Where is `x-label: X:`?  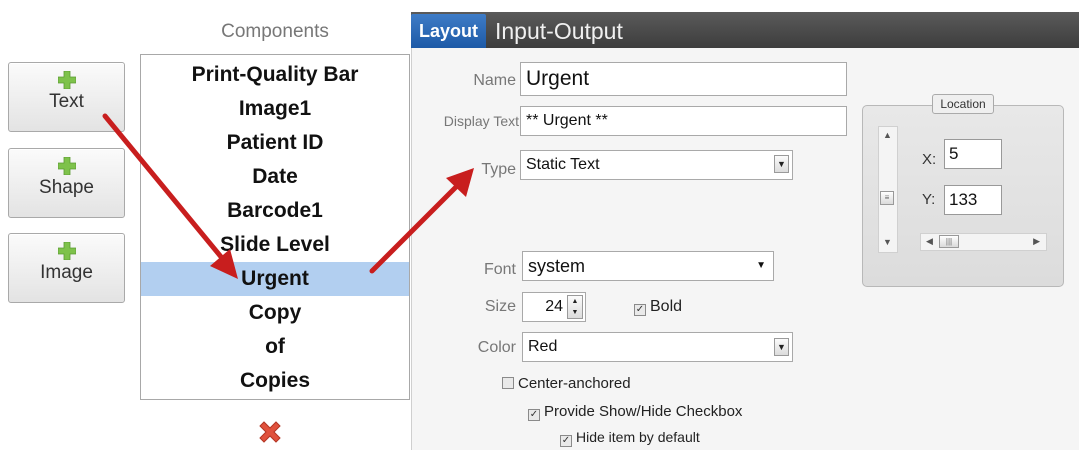
x-label: X: is located at coordinates (929, 159).